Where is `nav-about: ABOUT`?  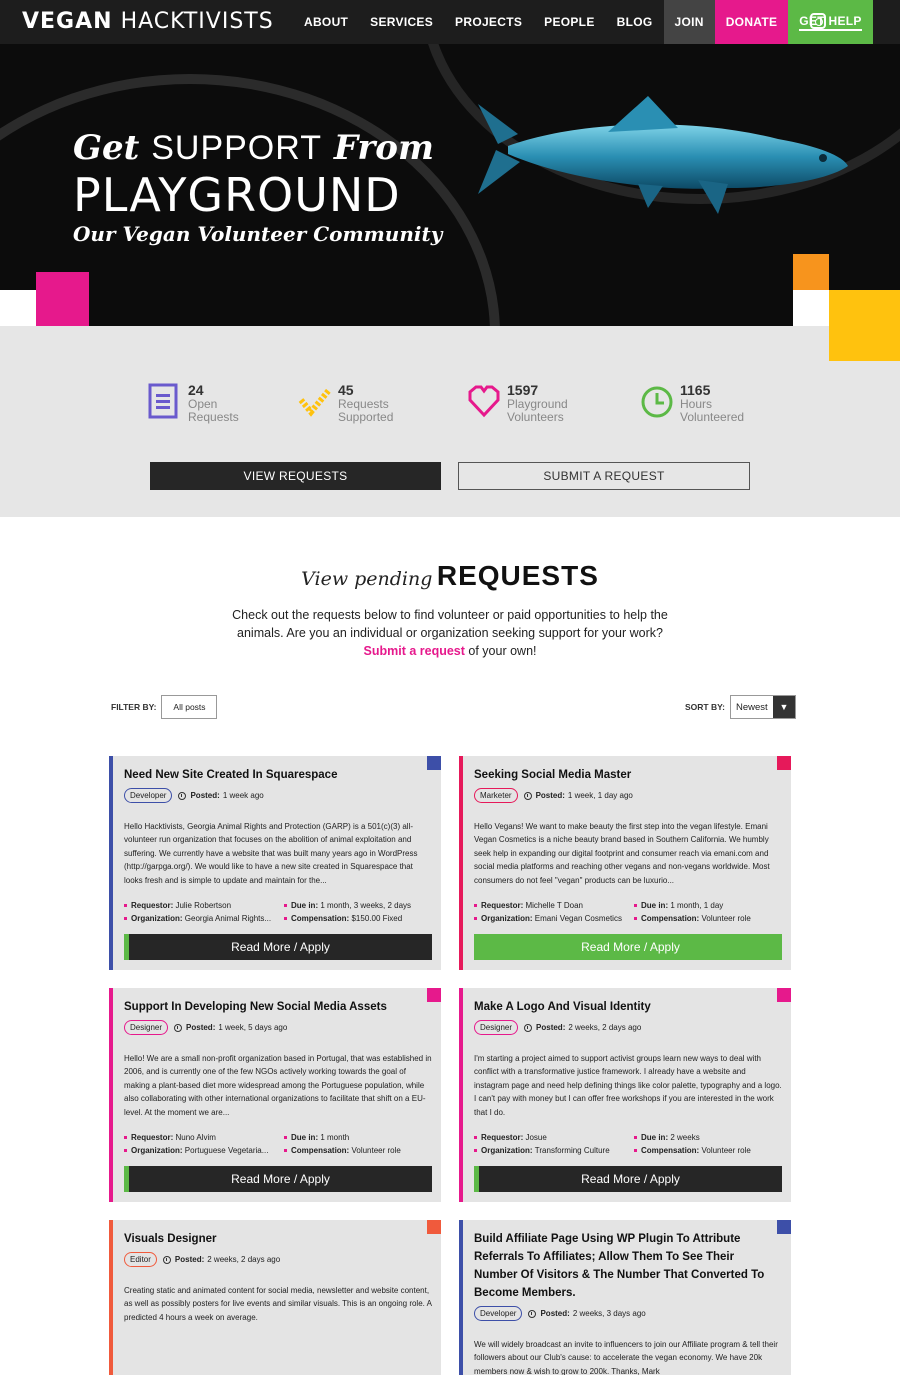 nav-about: ABOUT is located at coordinates (326, 22).